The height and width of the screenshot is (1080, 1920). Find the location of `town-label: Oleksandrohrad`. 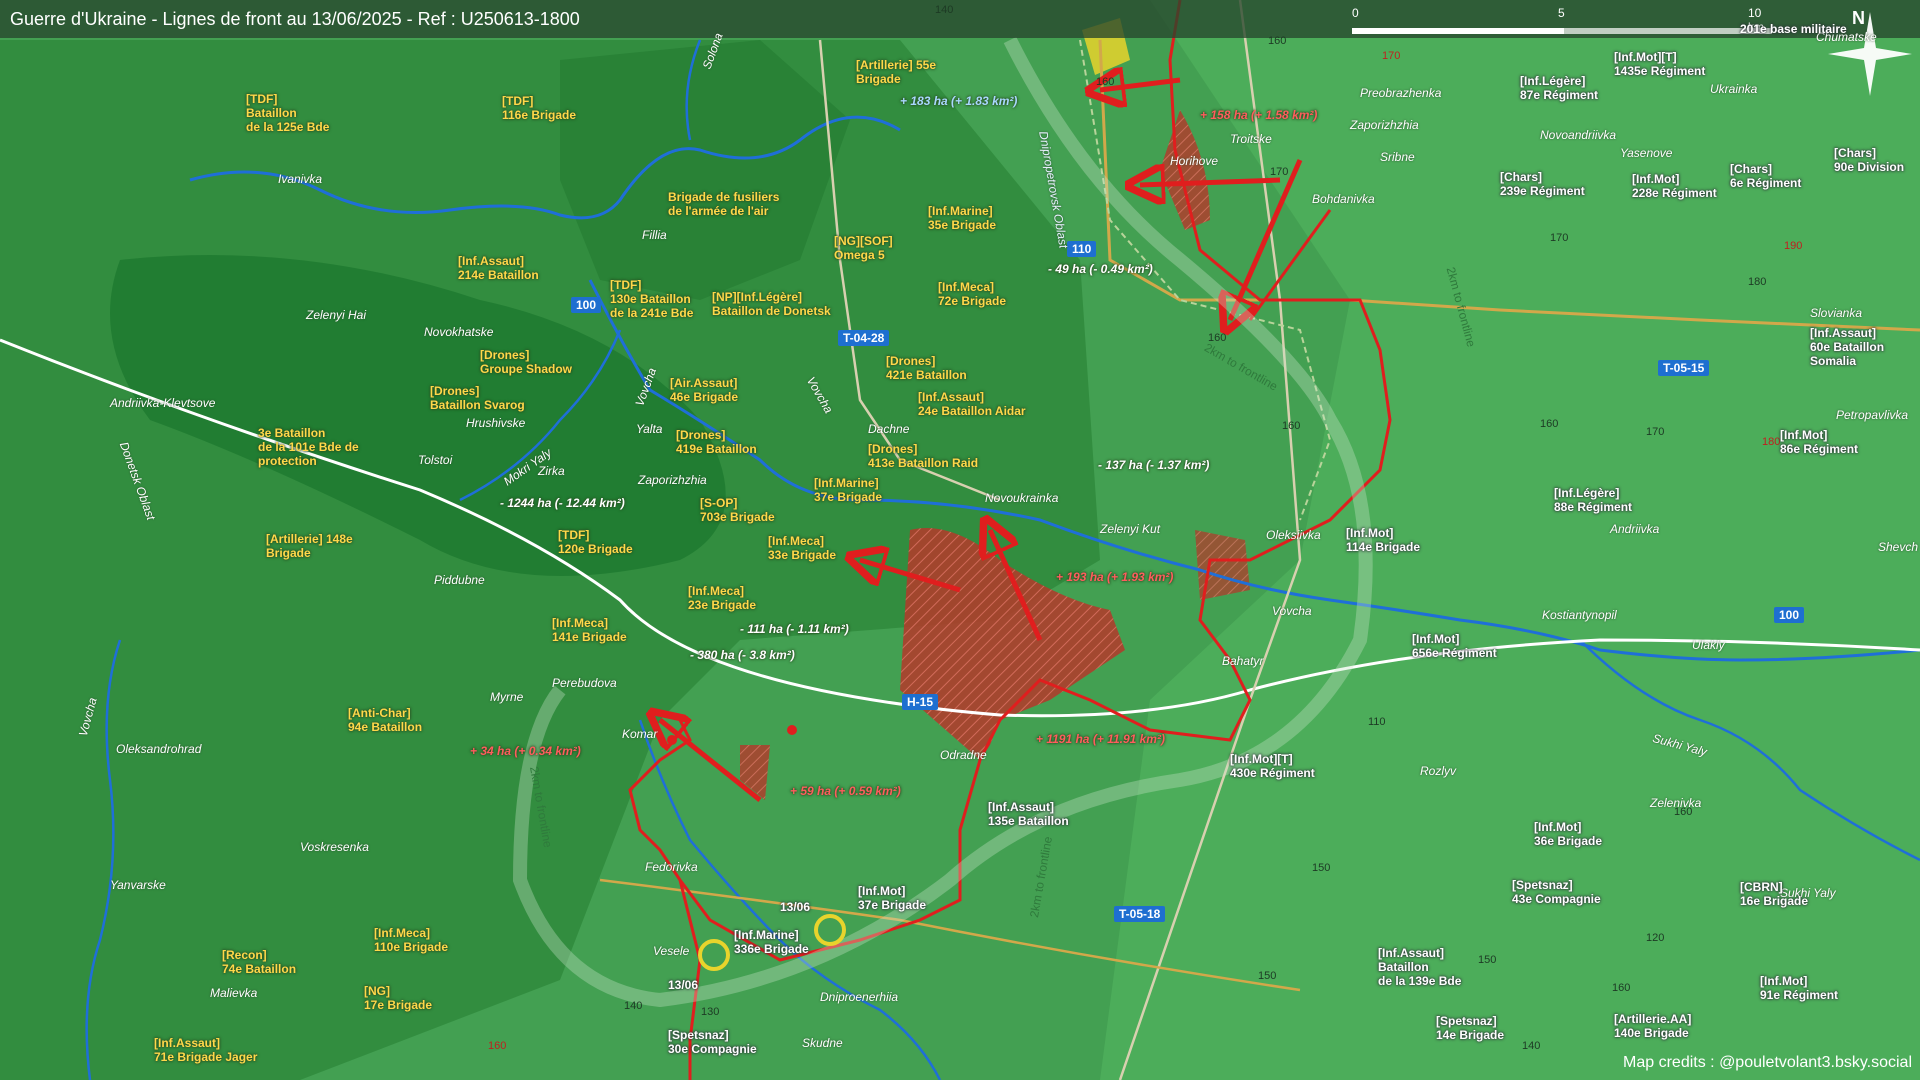

town-label: Oleksandrohrad is located at coordinates (159, 749).